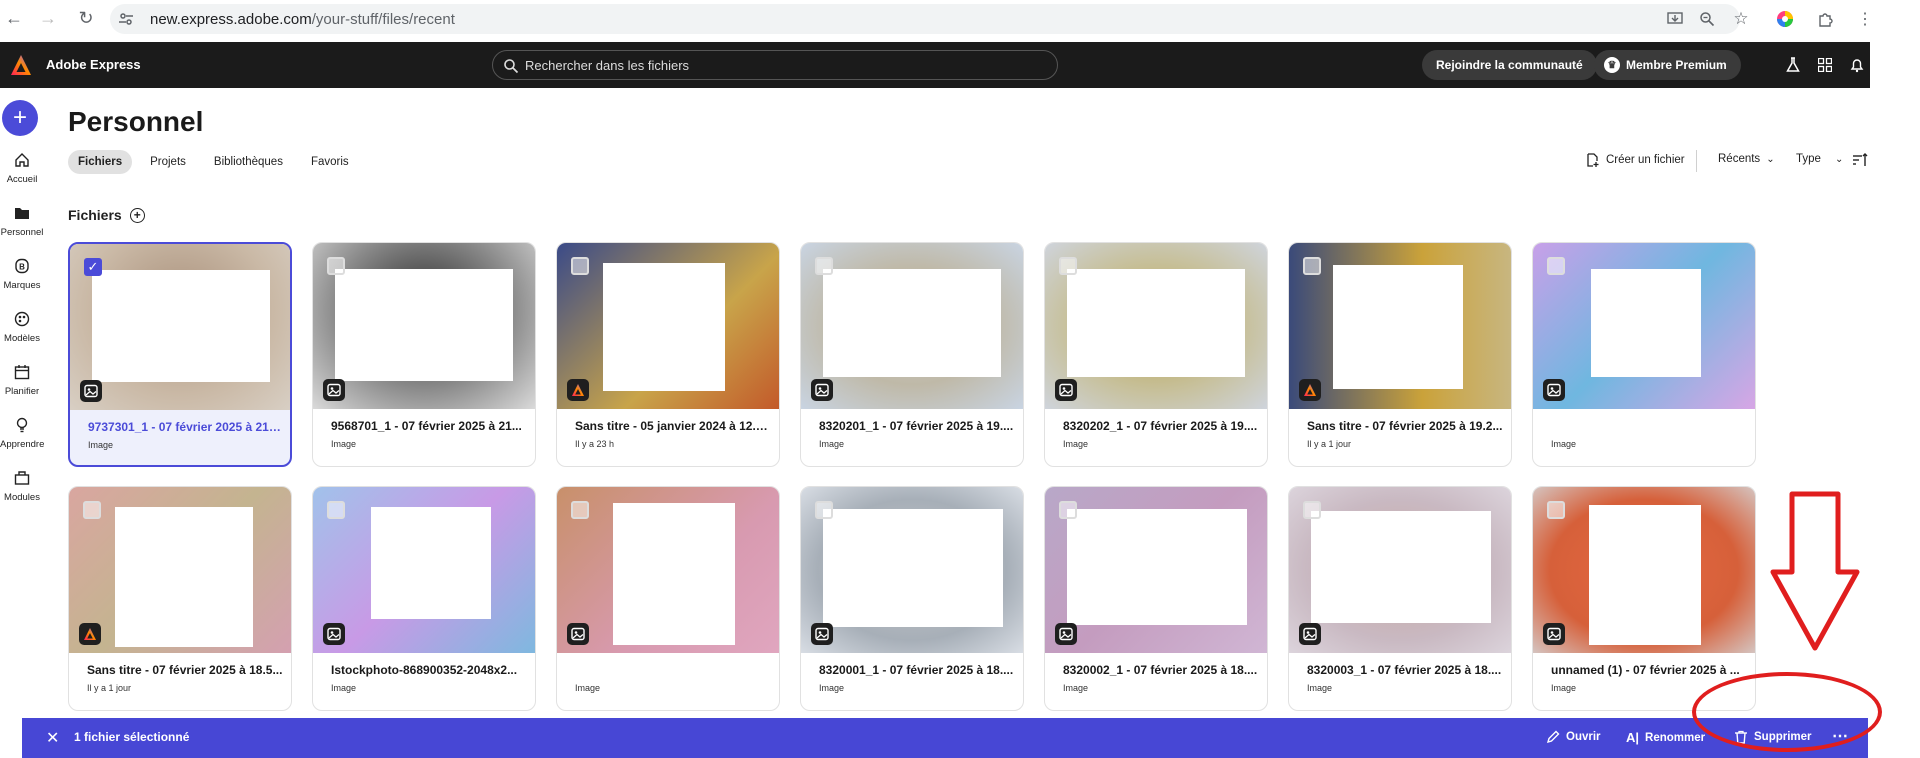 This screenshot has height=758, width=1920. What do you see at coordinates (1509, 65) in the screenshot?
I see `join-community-button: Rejoindre la communauté` at bounding box center [1509, 65].